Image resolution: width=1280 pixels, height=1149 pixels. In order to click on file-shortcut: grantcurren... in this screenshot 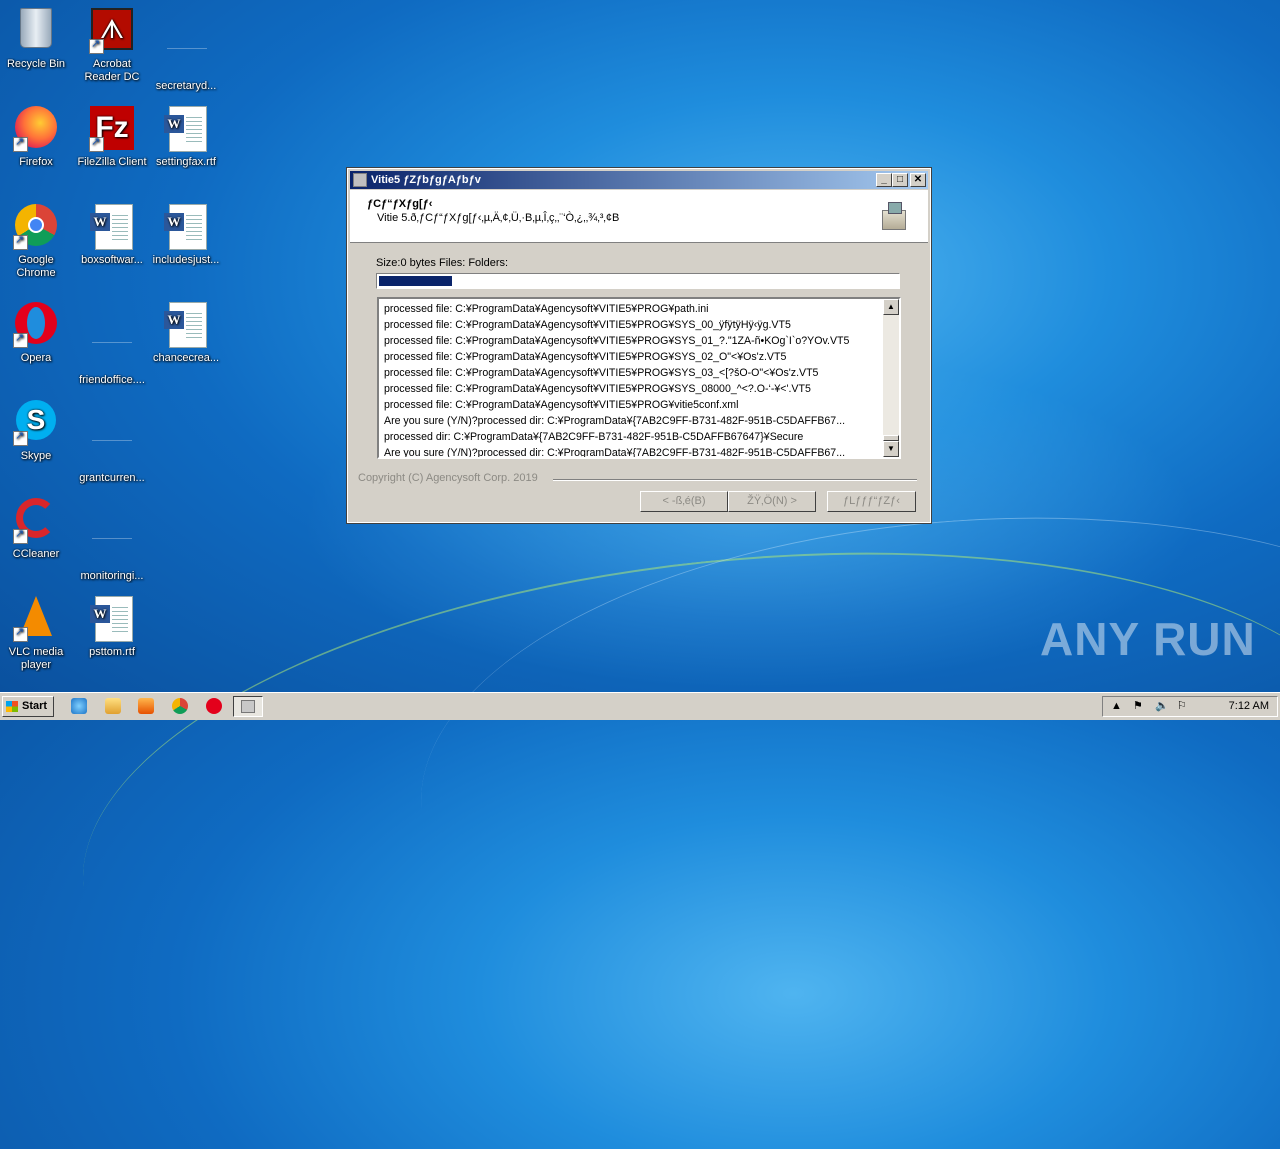, I will do `click(112, 440)`.